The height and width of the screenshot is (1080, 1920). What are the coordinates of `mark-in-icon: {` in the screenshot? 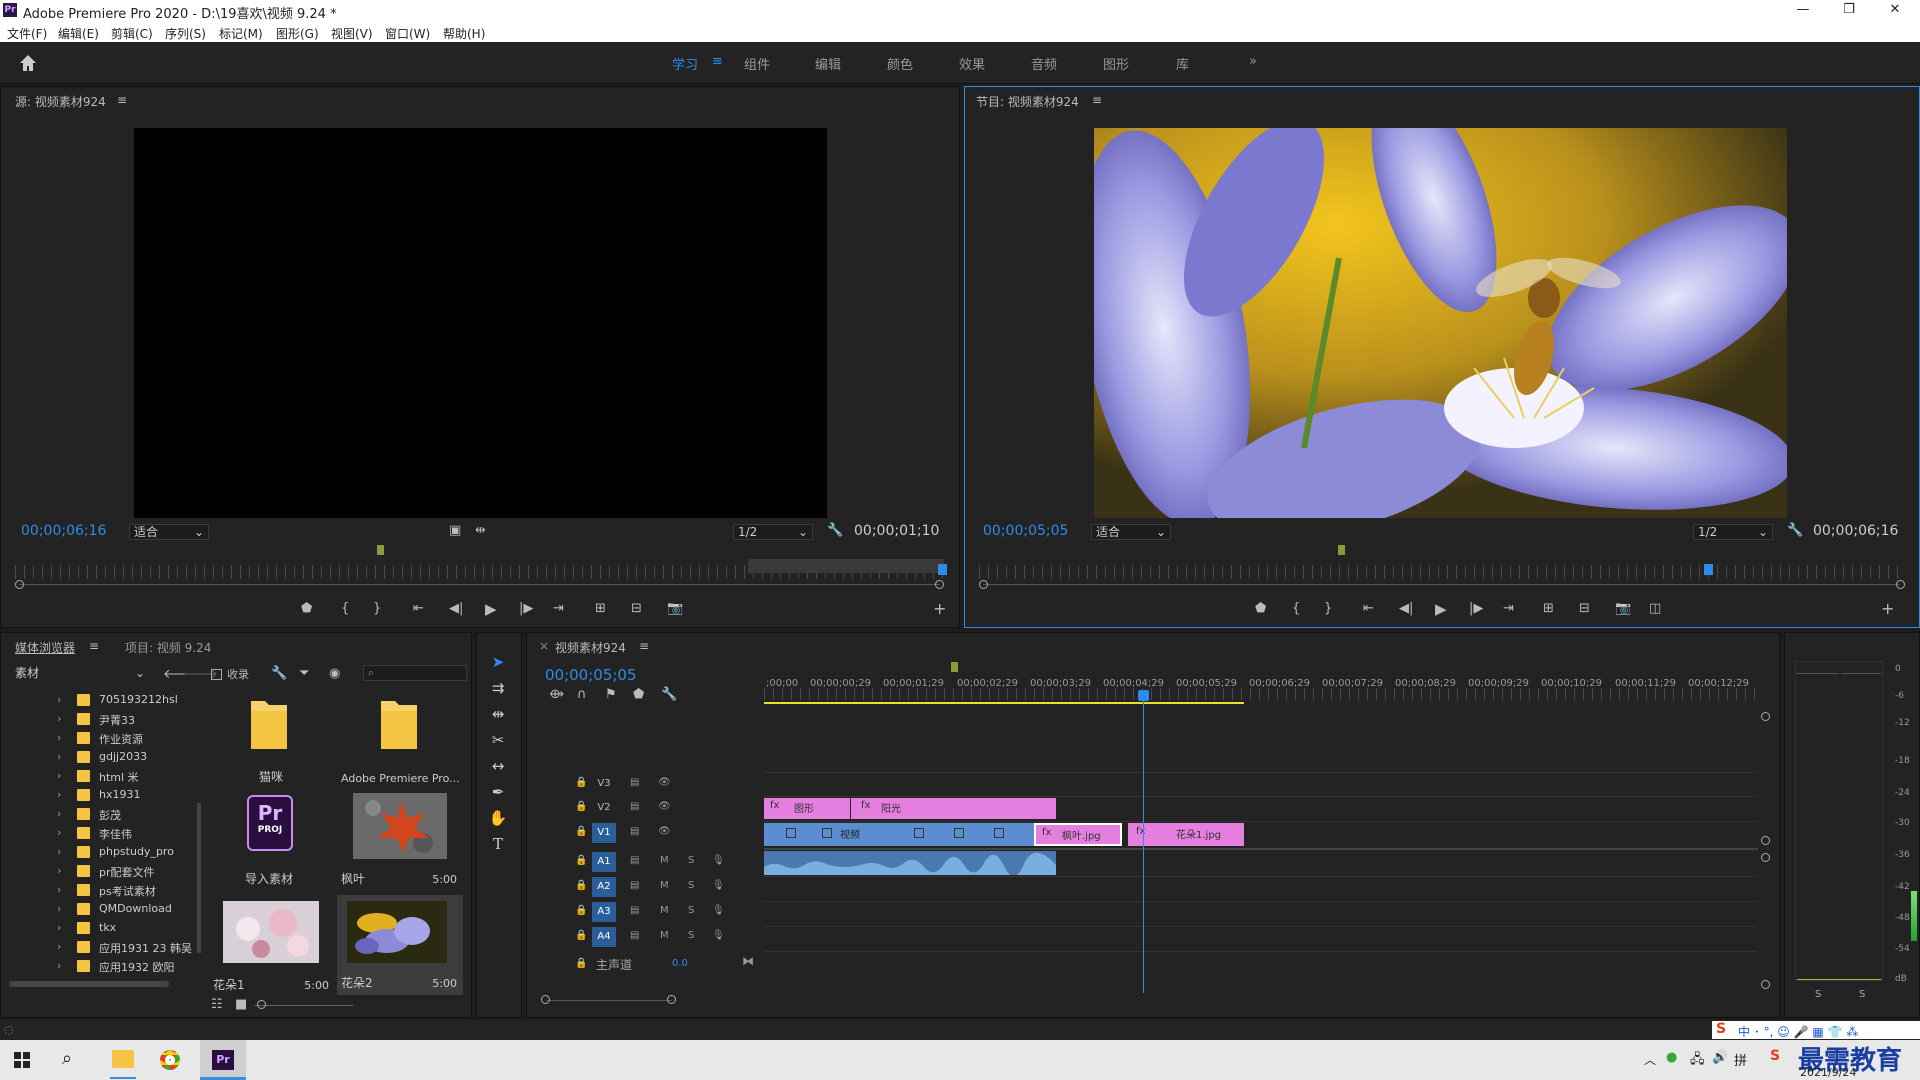 It's located at (345, 608).